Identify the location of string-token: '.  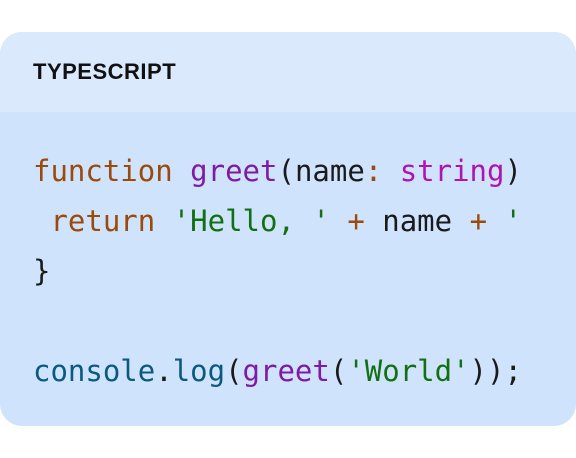
(513, 221).